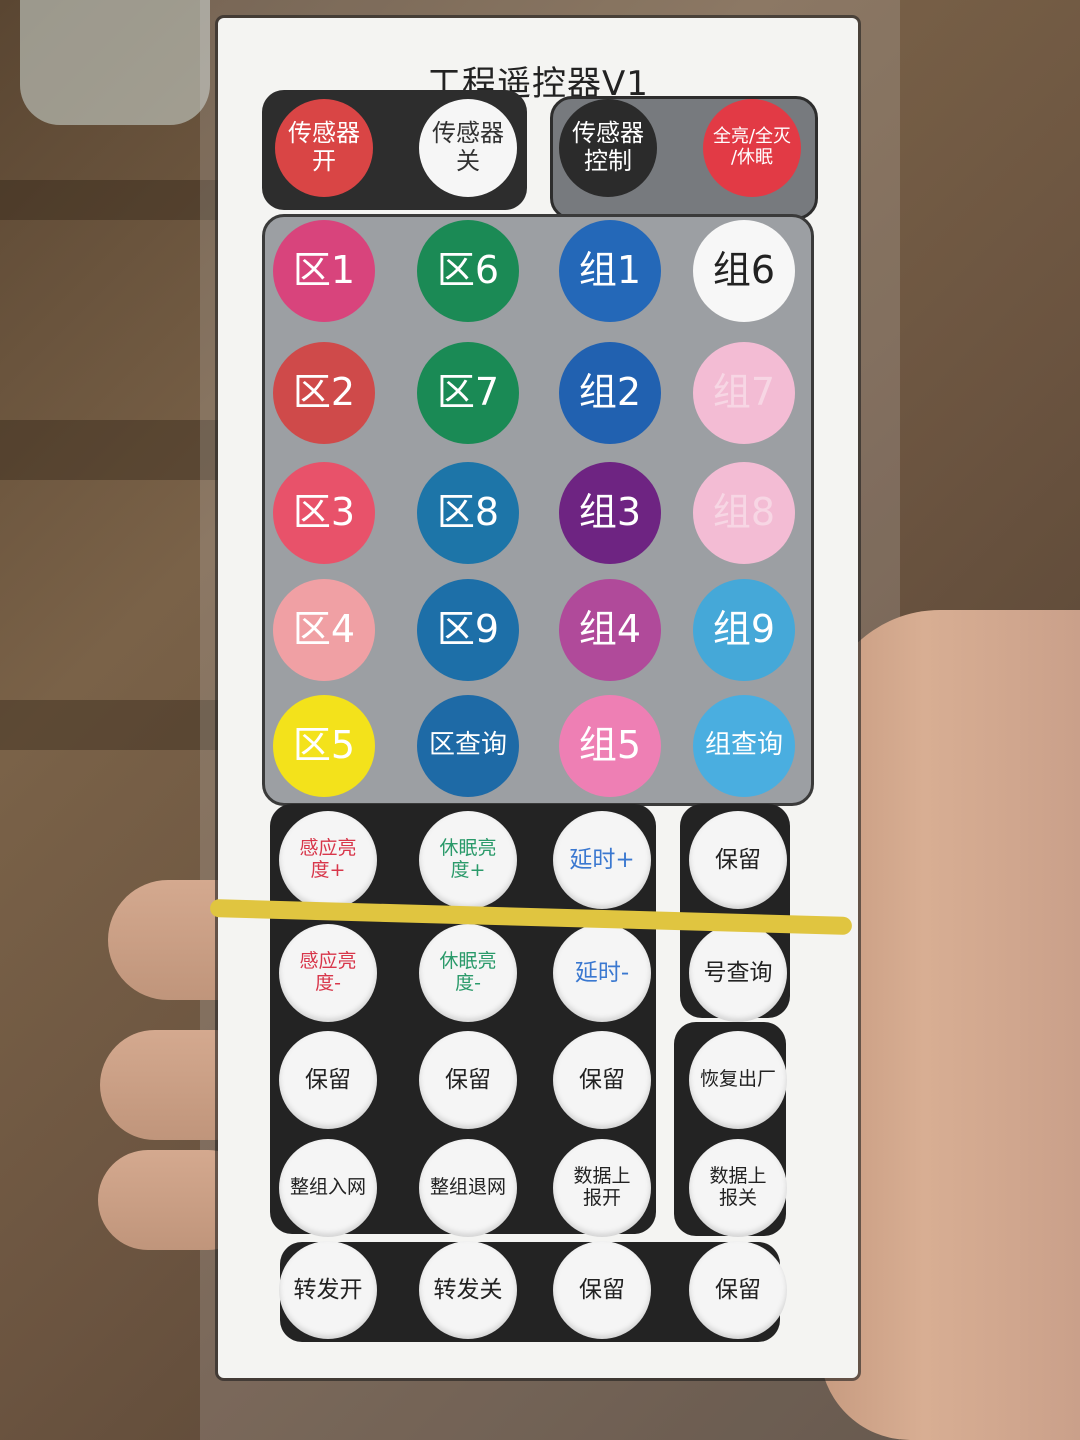  Describe the element at coordinates (328, 860) in the screenshot. I see `remote-button: 感应亮 度+` at that location.